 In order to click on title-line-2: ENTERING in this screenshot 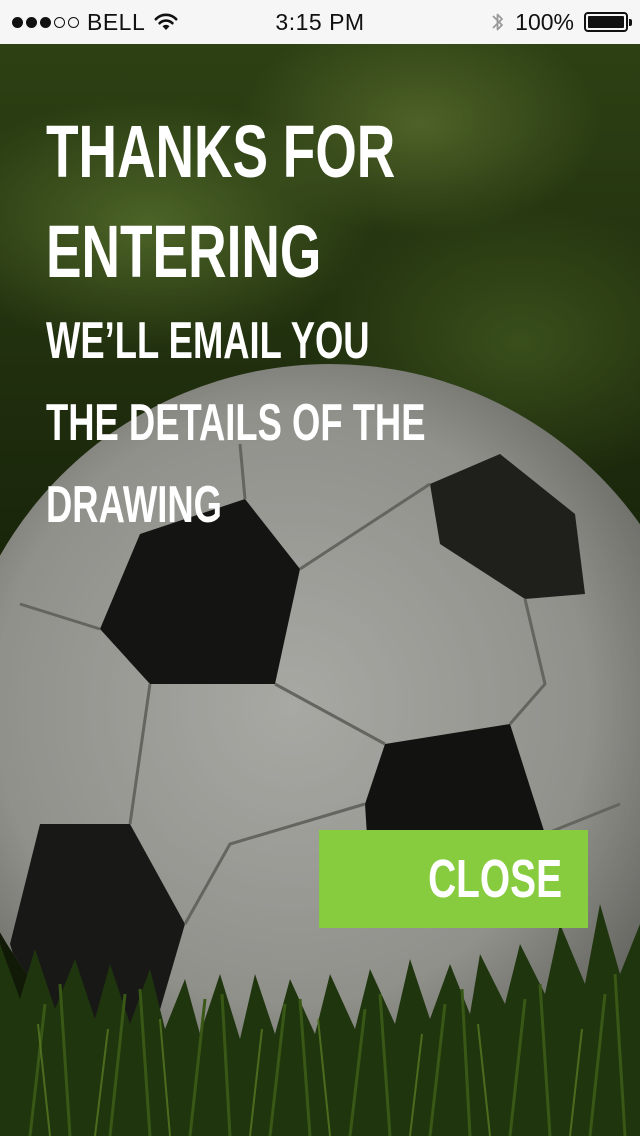, I will do `click(184, 251)`.